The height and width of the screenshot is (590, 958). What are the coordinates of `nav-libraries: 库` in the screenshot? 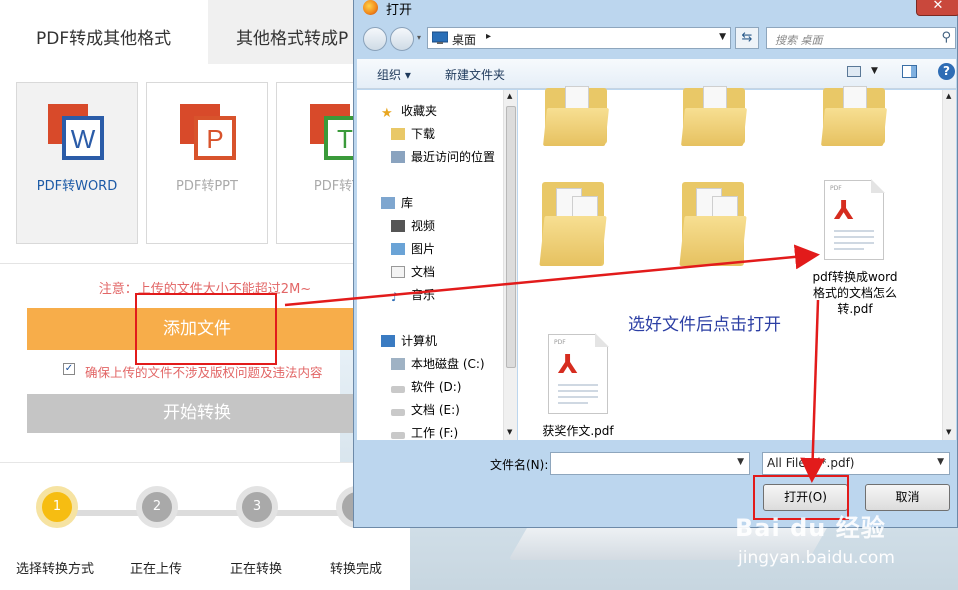 It's located at (397, 202).